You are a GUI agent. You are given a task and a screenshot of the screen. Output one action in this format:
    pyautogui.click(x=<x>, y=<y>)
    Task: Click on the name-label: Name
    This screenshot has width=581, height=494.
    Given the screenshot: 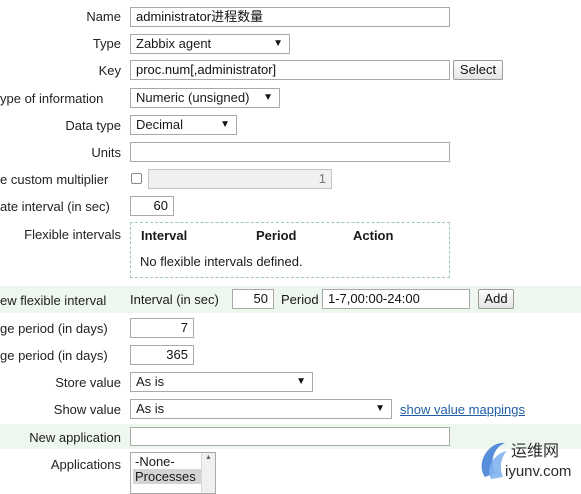 What is the action you would take?
    pyautogui.click(x=103, y=16)
    